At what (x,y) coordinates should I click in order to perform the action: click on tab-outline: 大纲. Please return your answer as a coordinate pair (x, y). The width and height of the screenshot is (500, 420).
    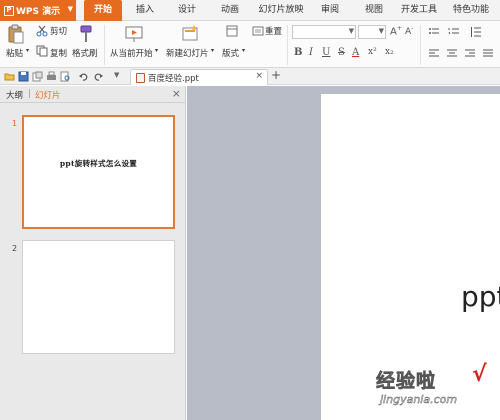
    Looking at the image, I should click on (14, 95).